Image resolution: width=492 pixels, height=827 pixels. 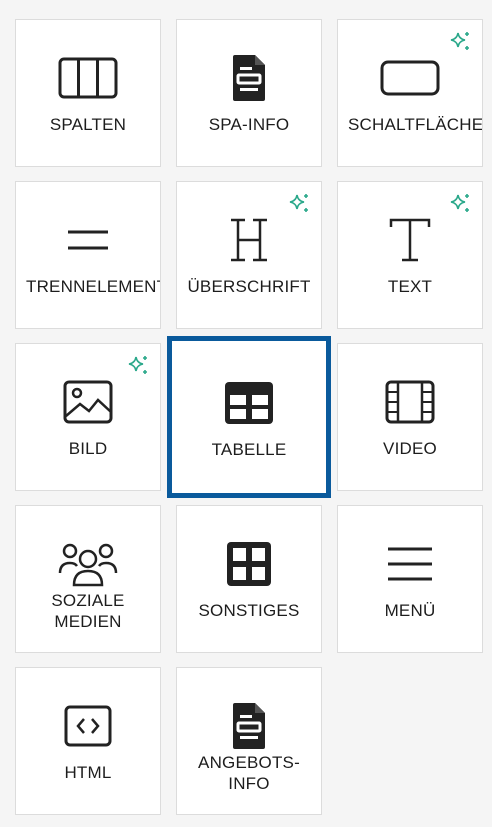 What do you see at coordinates (88, 726) in the screenshot?
I see `code-icon` at bounding box center [88, 726].